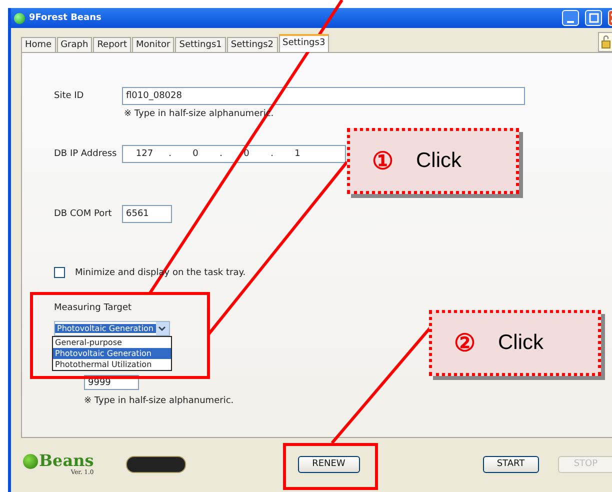 This screenshot has width=612, height=492. What do you see at coordinates (112, 364) in the screenshot?
I see `dropdown-option: Photothermal Utilization` at bounding box center [112, 364].